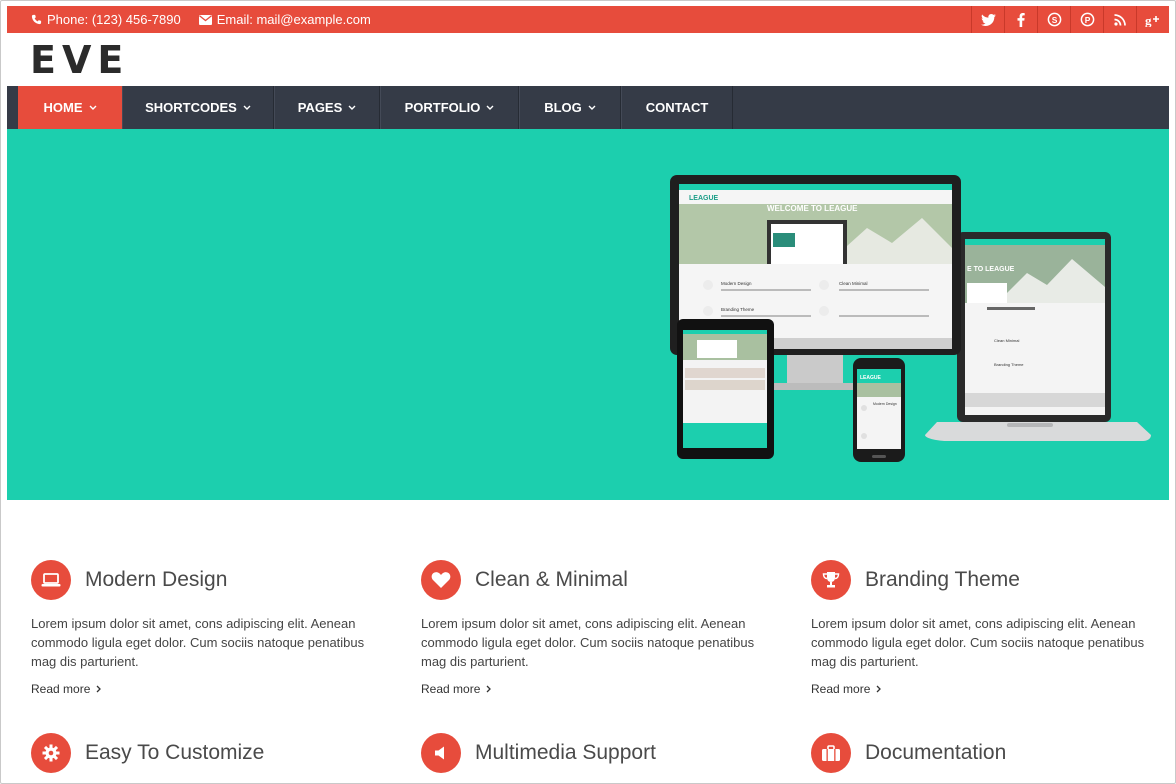 The image size is (1176, 784). Describe the element at coordinates (831, 753) in the screenshot. I see `briefcase-icon` at that location.